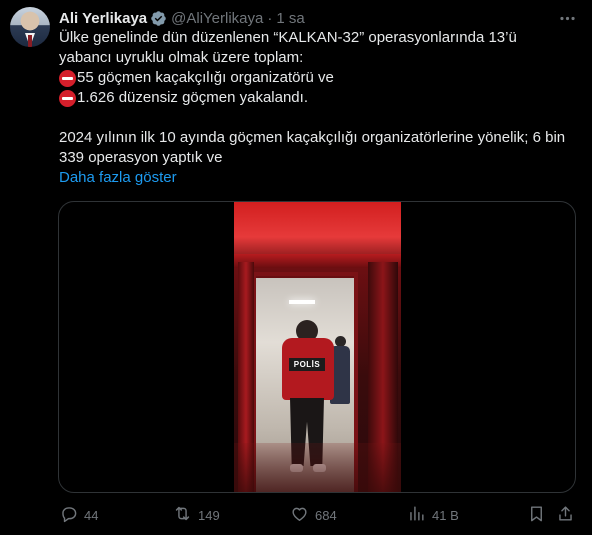  Describe the element at coordinates (299, 515) in the screenshot. I see `like-icon` at that location.